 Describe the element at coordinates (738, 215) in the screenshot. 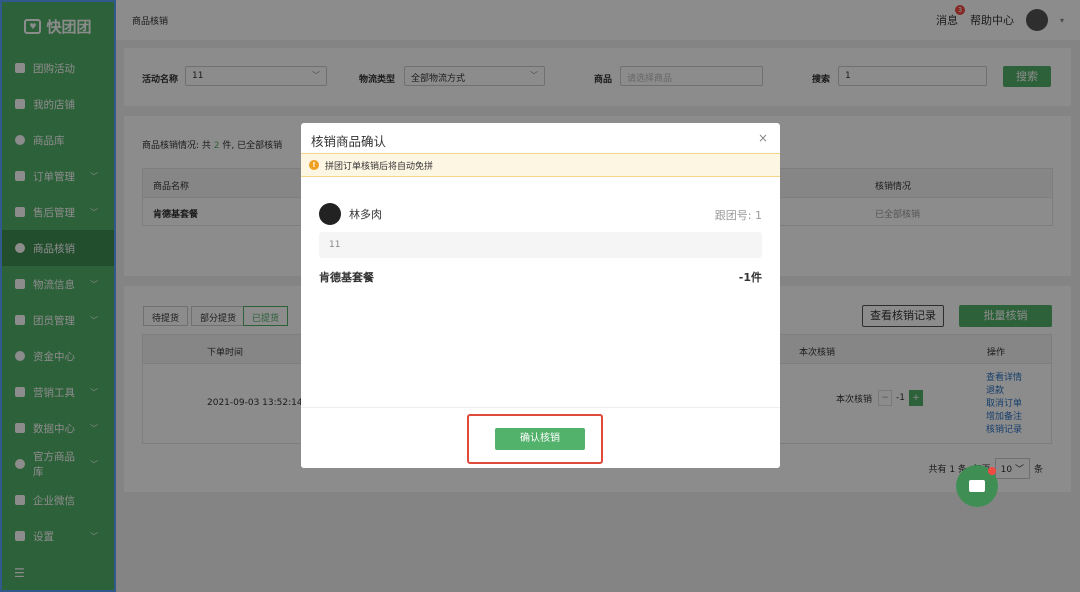

I see `group-number: 跟团号: 1` at that location.